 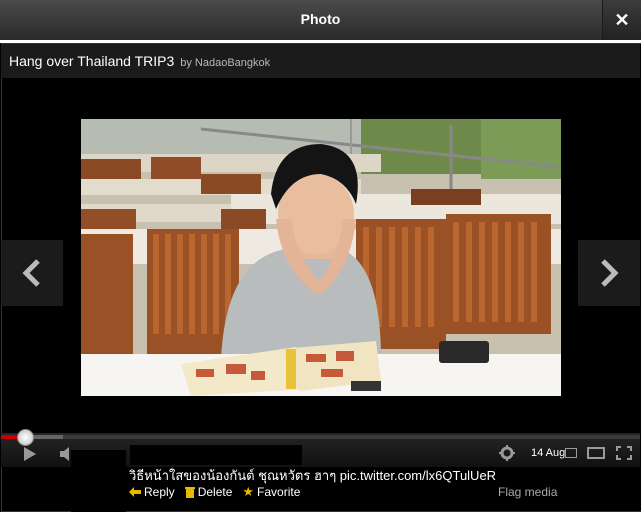 I want to click on modal-header: Photo ✕, so click(x=320, y=20).